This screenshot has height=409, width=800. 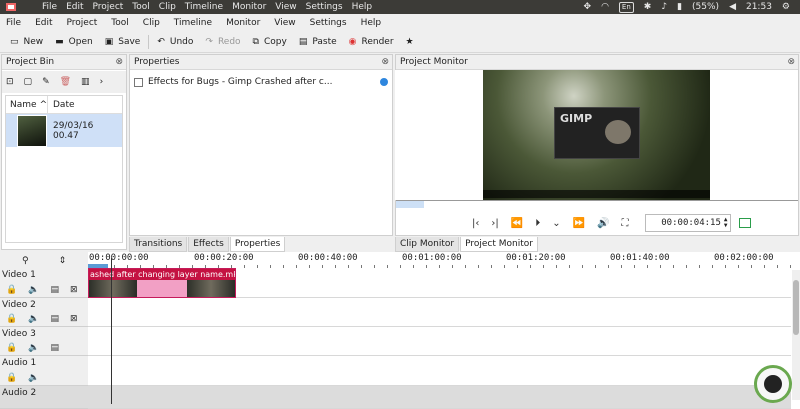 I want to click on copy-button: ⧉ Copy, so click(x=270, y=42).